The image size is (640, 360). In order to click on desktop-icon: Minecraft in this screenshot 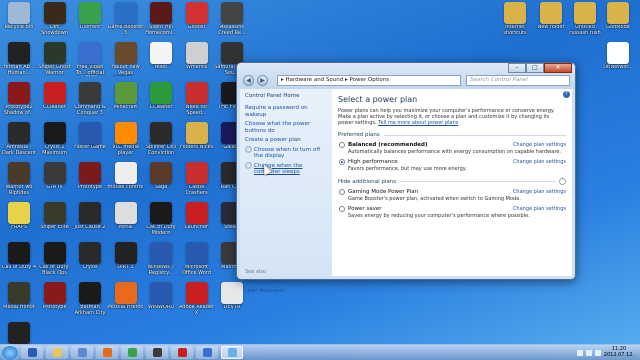, I will do `click(126, 102)`.